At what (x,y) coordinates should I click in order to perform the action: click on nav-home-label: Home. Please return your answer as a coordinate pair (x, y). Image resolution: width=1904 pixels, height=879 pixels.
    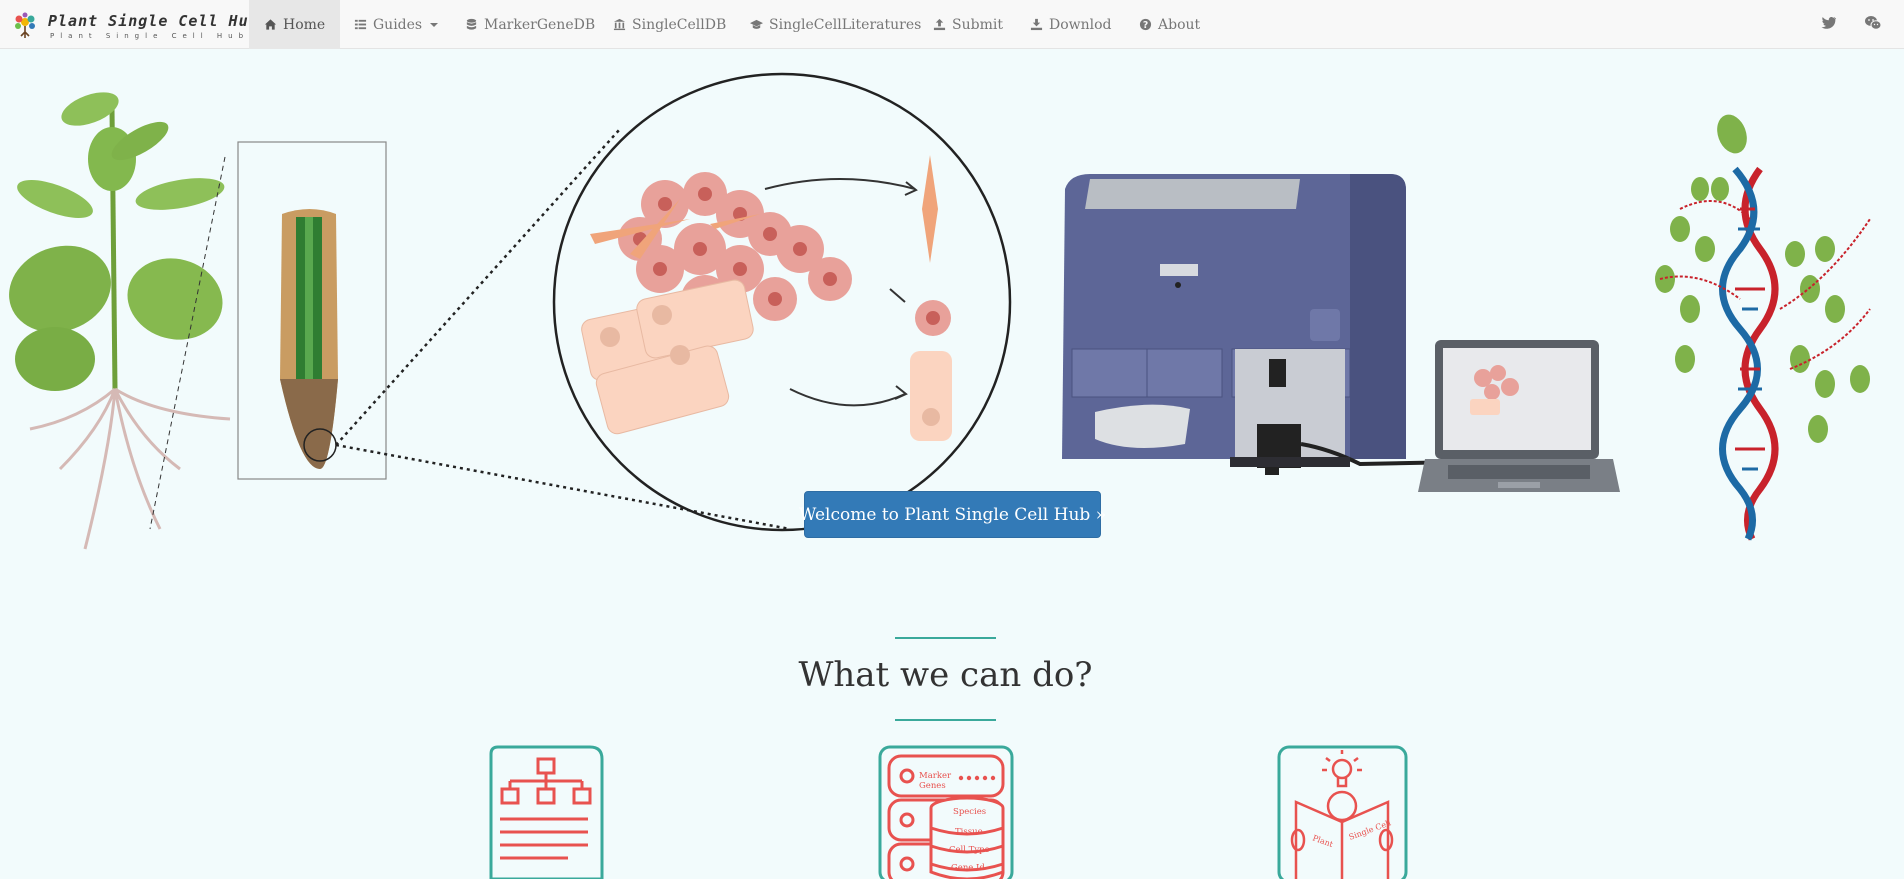
    Looking at the image, I should click on (304, 24).